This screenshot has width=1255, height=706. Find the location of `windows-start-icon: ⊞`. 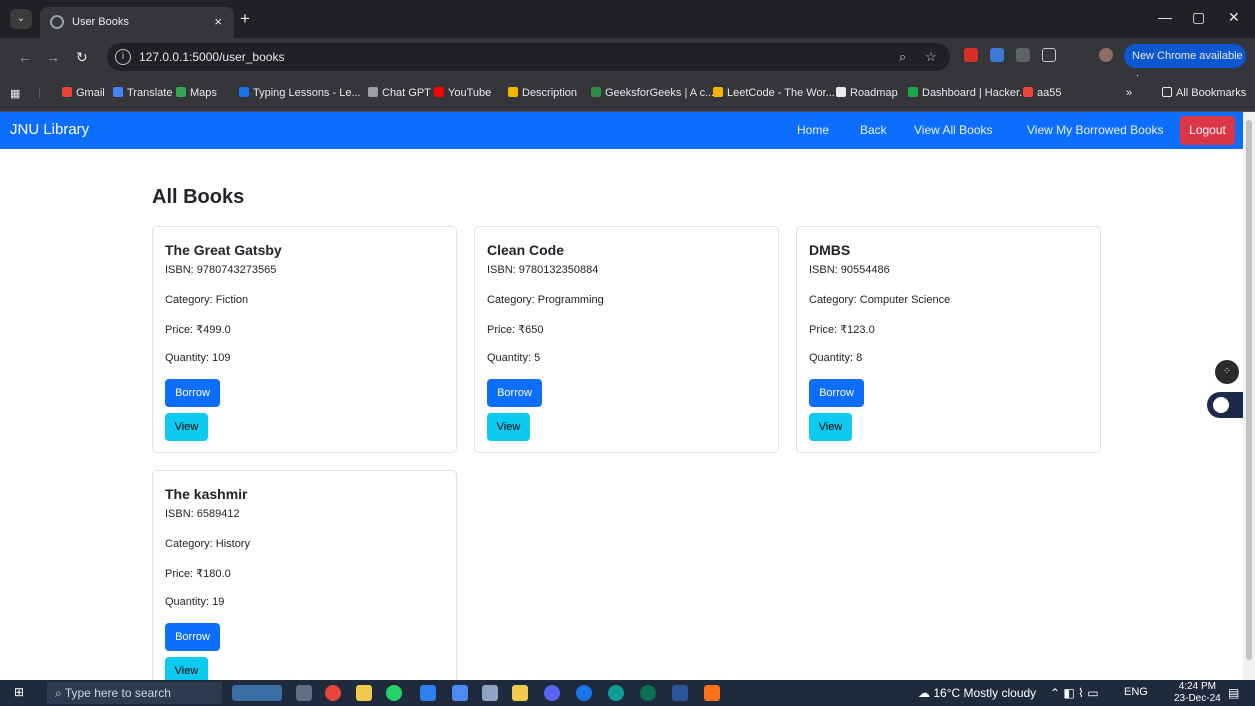

windows-start-icon: ⊞ is located at coordinates (22, 693).